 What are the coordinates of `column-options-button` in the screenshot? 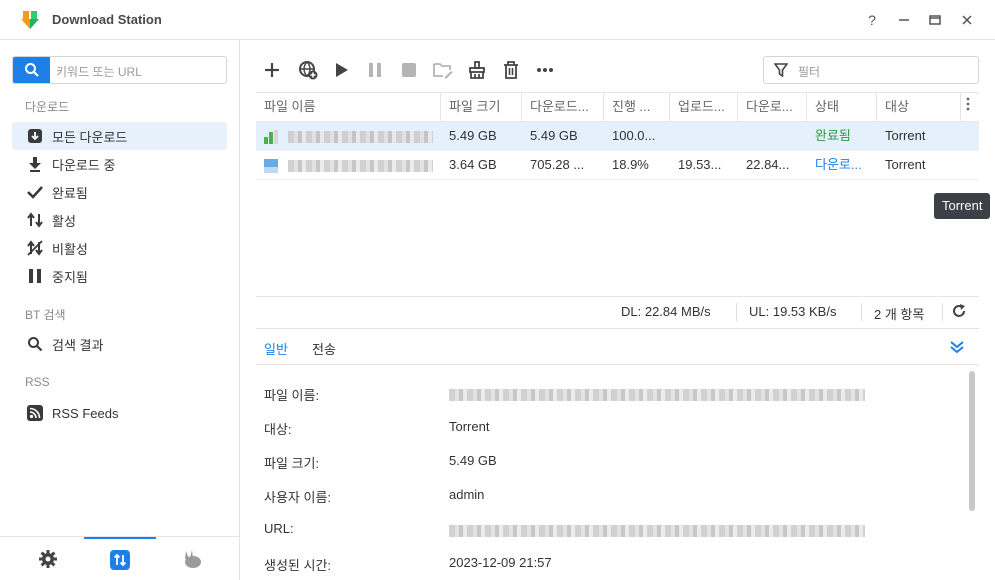 It's located at (970, 107).